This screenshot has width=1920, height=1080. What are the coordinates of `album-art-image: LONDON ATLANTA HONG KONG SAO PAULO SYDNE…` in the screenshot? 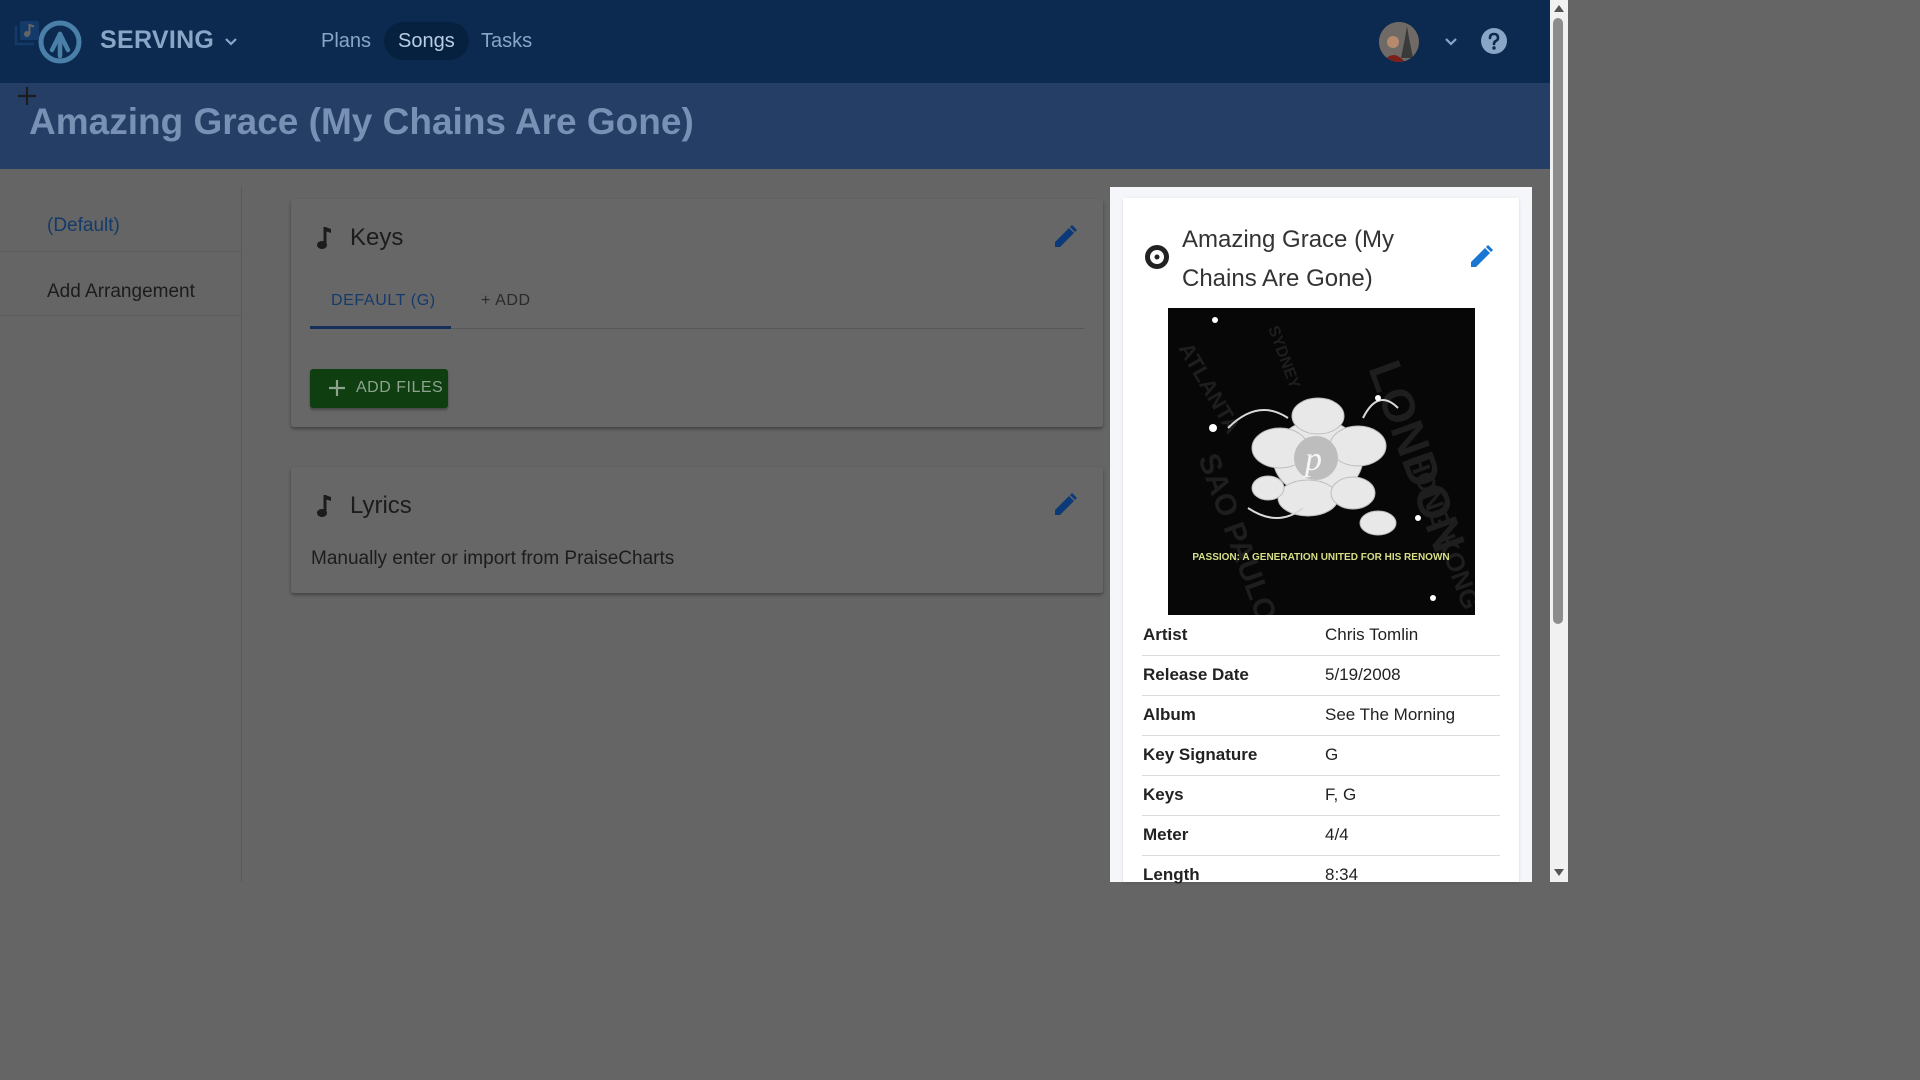 It's located at (1321, 461).